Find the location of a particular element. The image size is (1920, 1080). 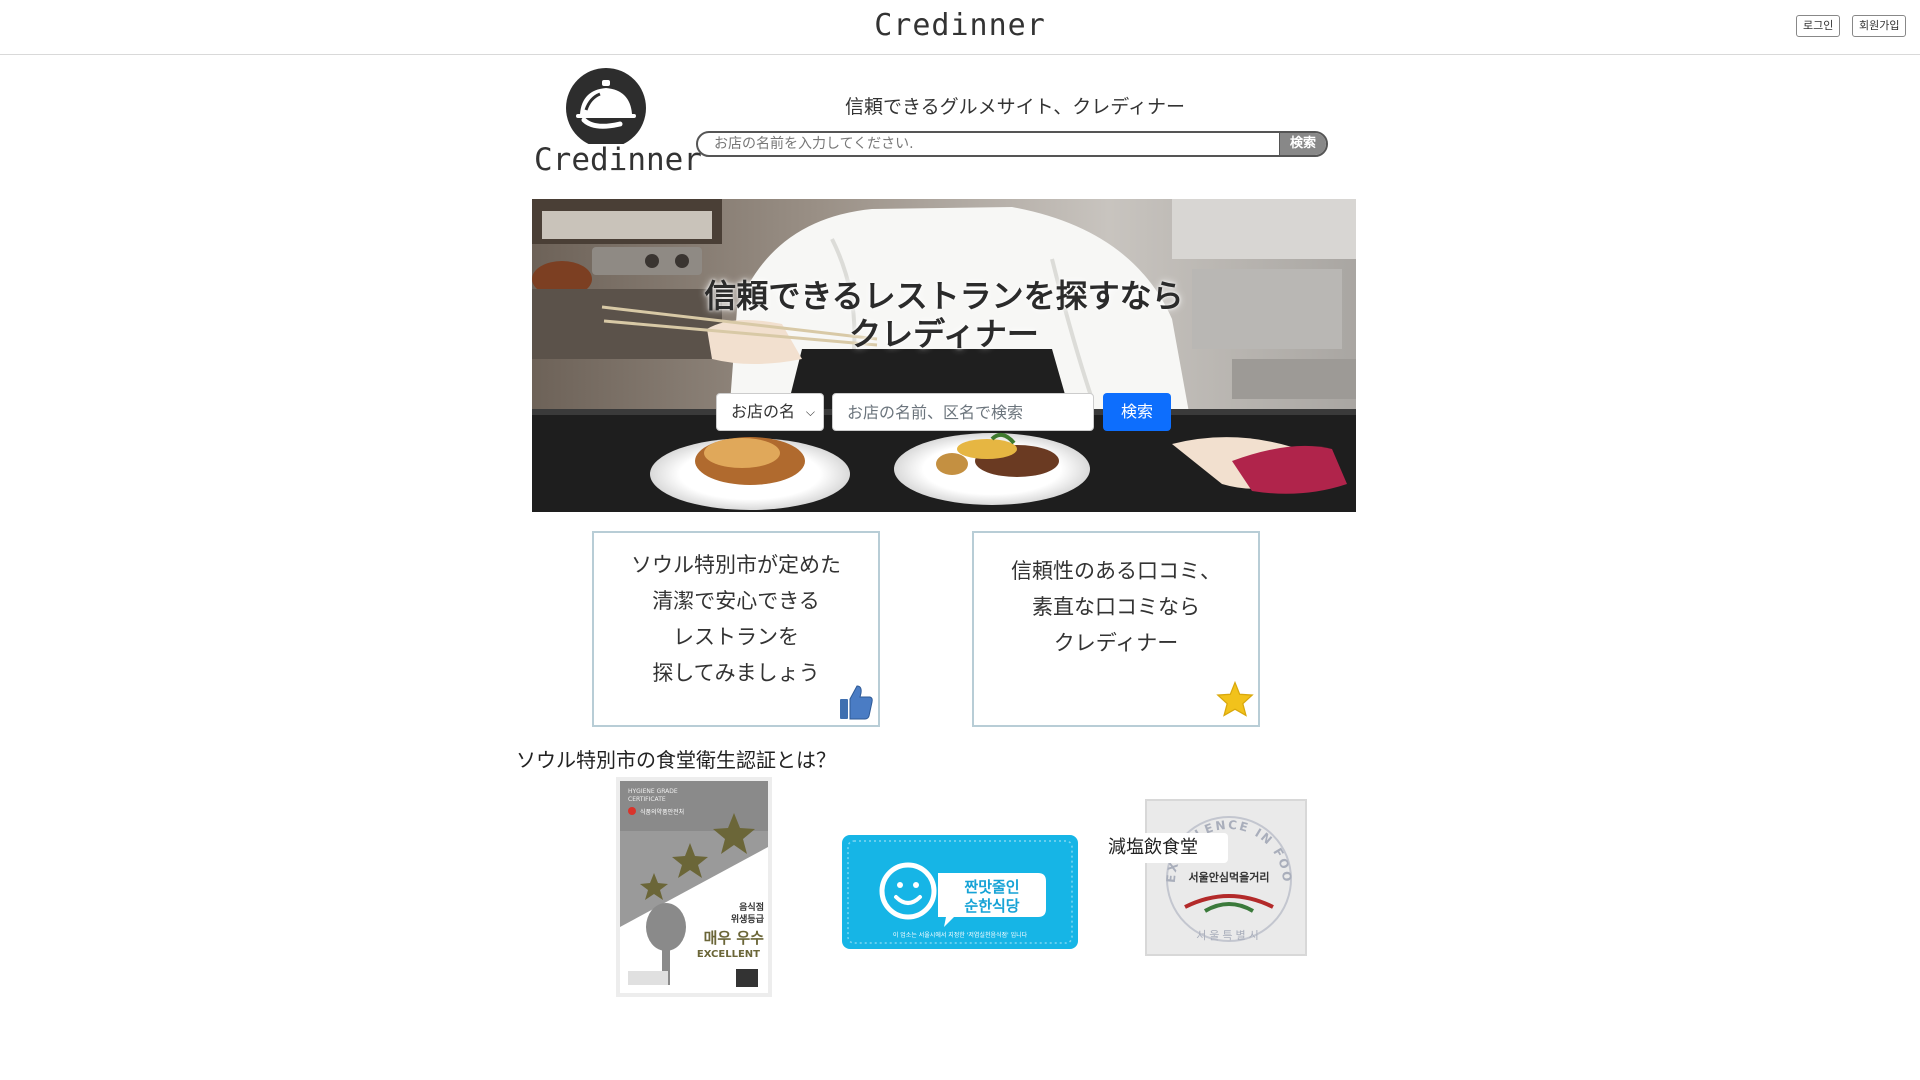

hero-banner: 信頼できるレストランを探すなら クレディナー お店の名 ⌵ 検索 is located at coordinates (944, 355).